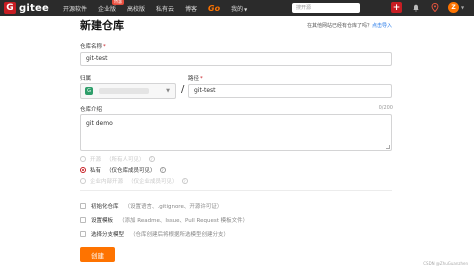 Image resolution: width=474 pixels, height=268 pixels. I want to click on import-hint-text: 在其他网站已经有仓库了吗？, so click(339, 26).